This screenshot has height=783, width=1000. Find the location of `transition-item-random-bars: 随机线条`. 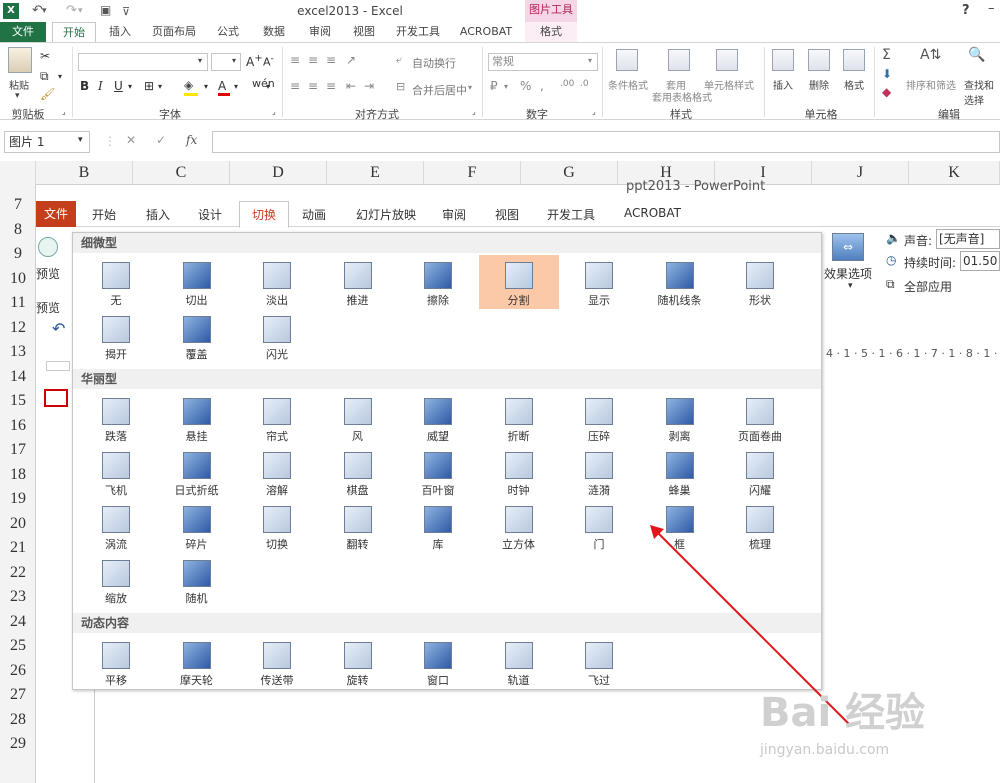

transition-item-random-bars: 随机线条 is located at coordinates (680, 282).